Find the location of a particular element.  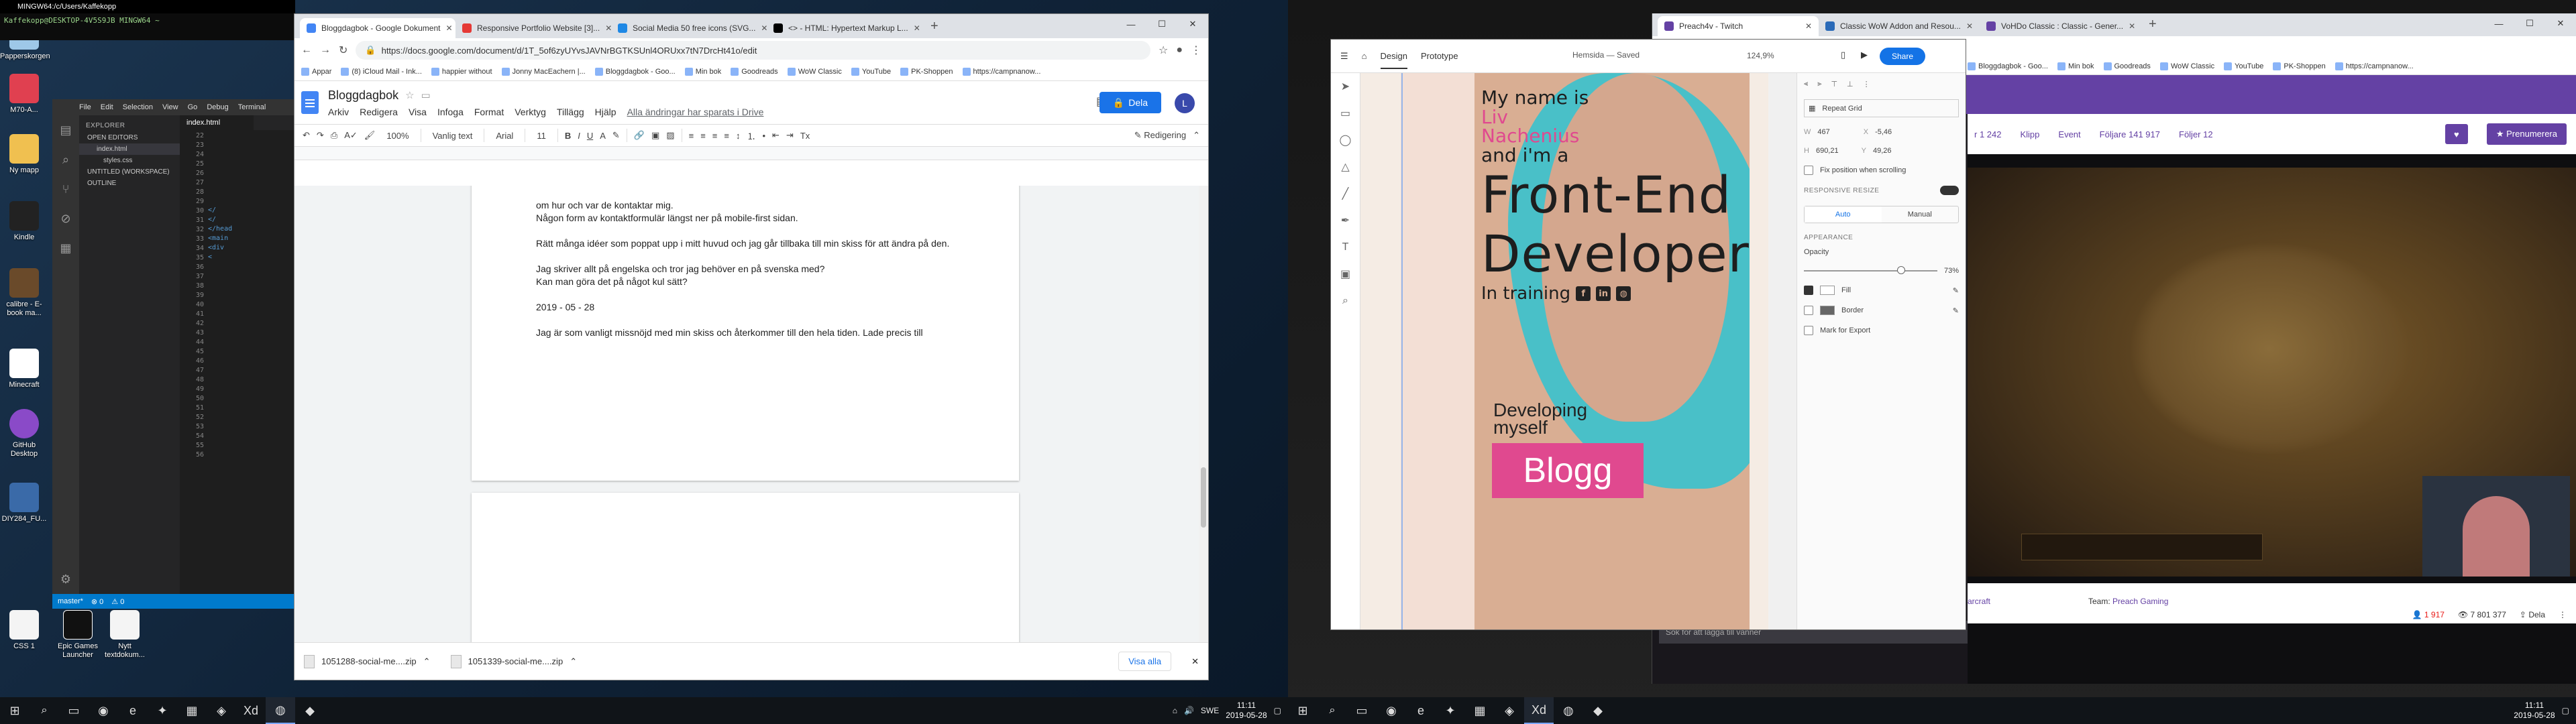

link-icon: 🔗 is located at coordinates (639, 135).